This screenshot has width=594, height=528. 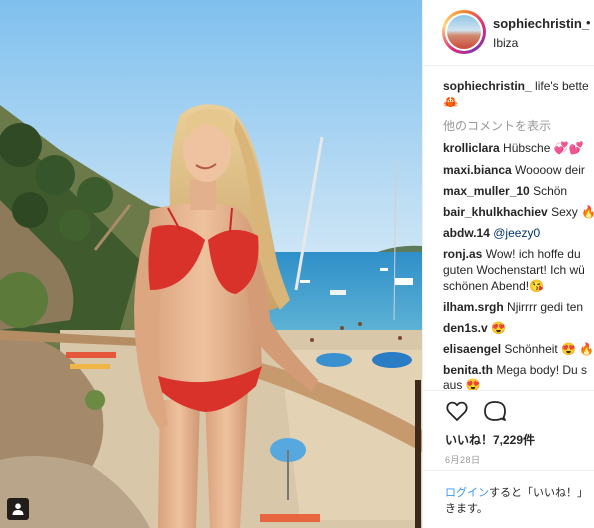 I want to click on speech-bubble-icon, so click(x=495, y=411).